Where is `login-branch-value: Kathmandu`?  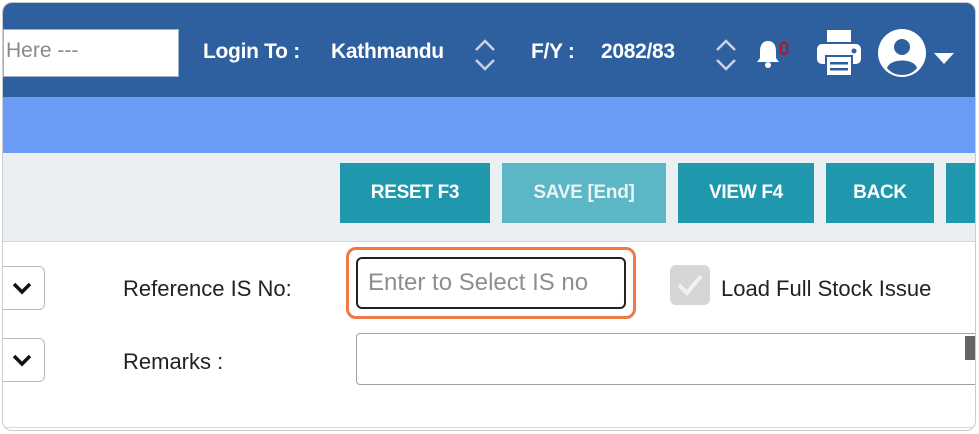 login-branch-value: Kathmandu is located at coordinates (387, 52).